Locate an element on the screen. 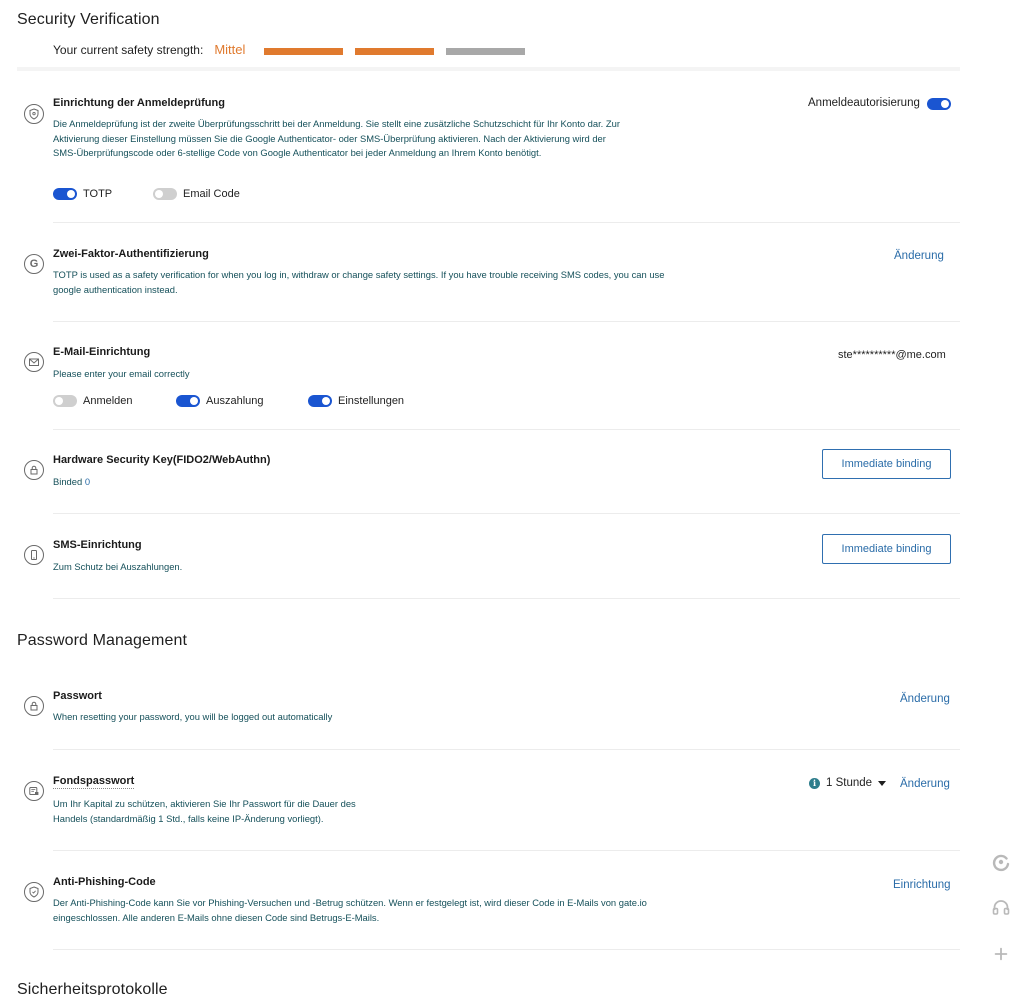 The width and height of the screenshot is (1024, 995). fund-password-title: Fondspasswort is located at coordinates (94, 782).